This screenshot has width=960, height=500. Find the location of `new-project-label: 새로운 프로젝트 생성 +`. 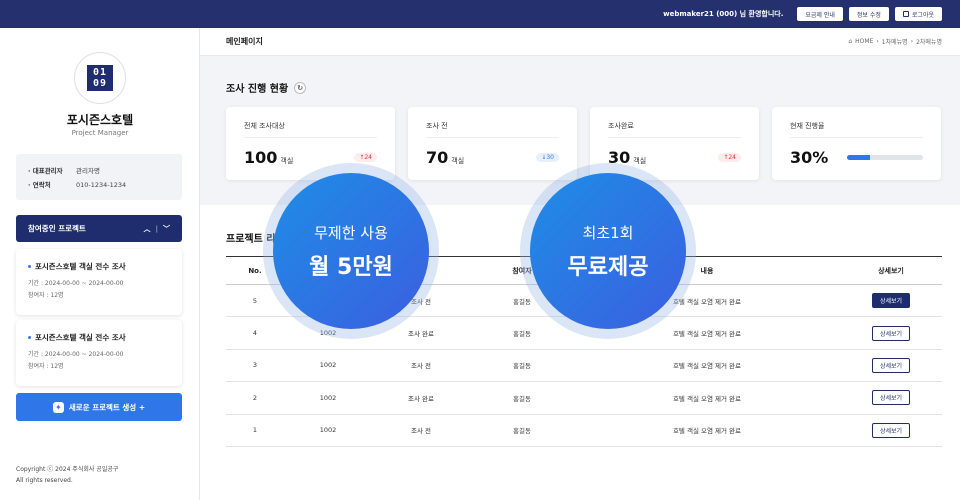

new-project-label: 새로운 프로젝트 생성 + is located at coordinates (107, 407).